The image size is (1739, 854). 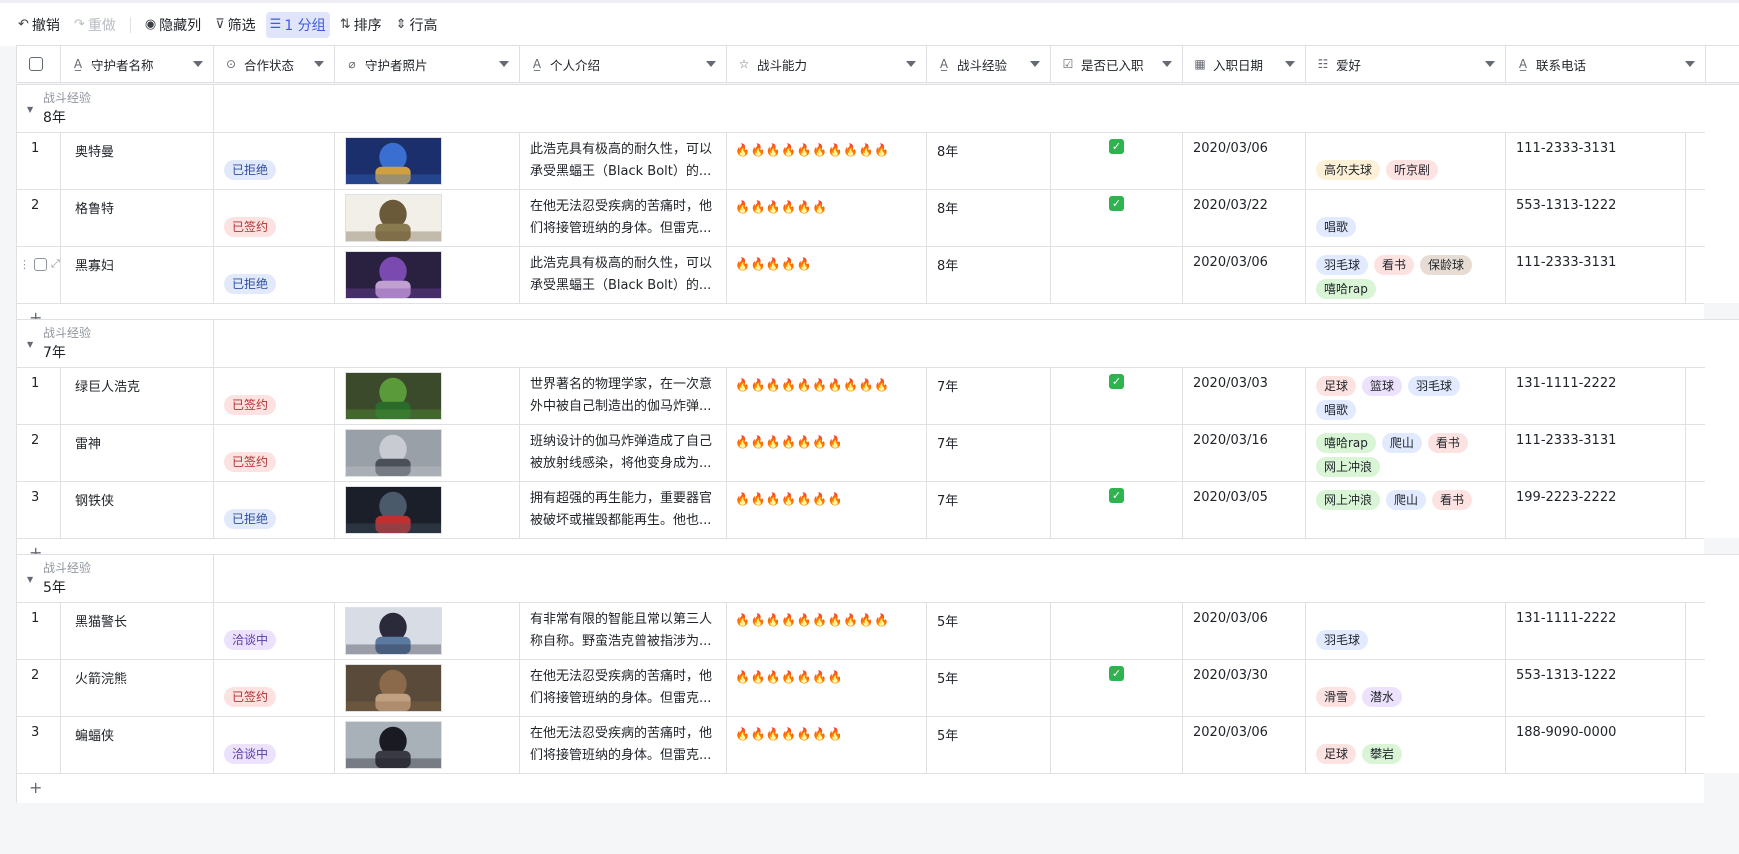 I want to click on join-date-cell: 2020/03/05, so click(x=1244, y=510).